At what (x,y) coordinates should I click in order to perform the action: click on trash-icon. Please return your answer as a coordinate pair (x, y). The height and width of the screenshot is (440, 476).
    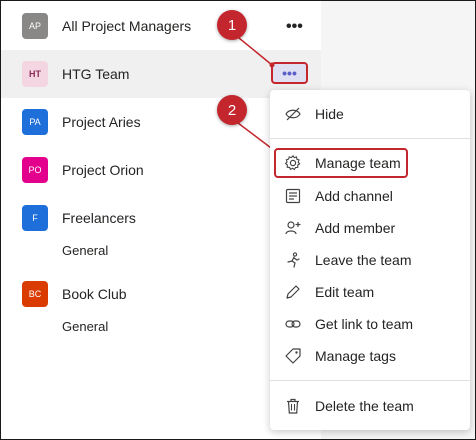
    Looking at the image, I should click on (293, 406).